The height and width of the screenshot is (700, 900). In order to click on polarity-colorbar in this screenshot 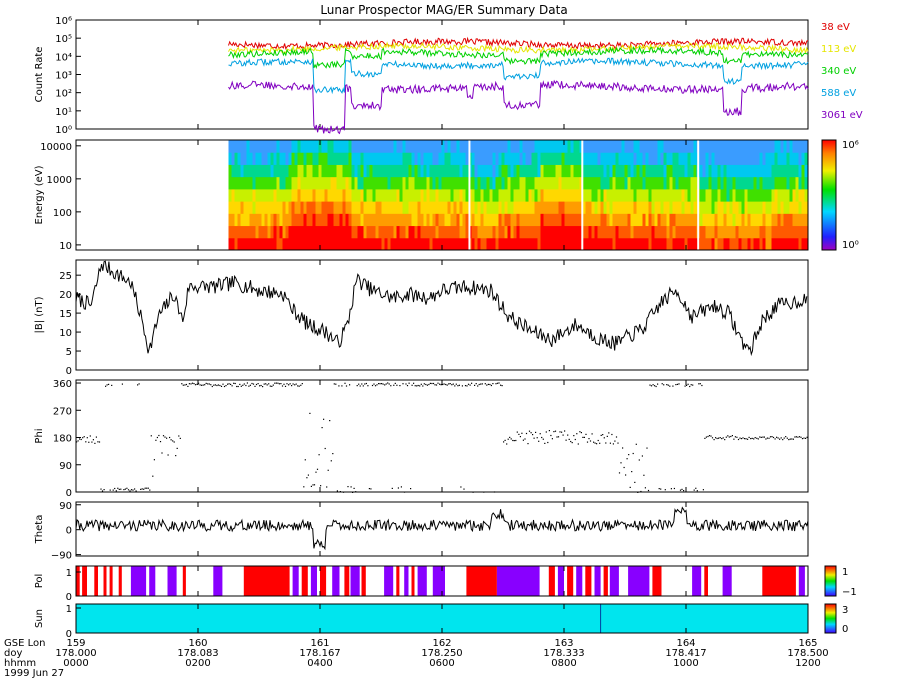, I will do `click(830, 581)`.